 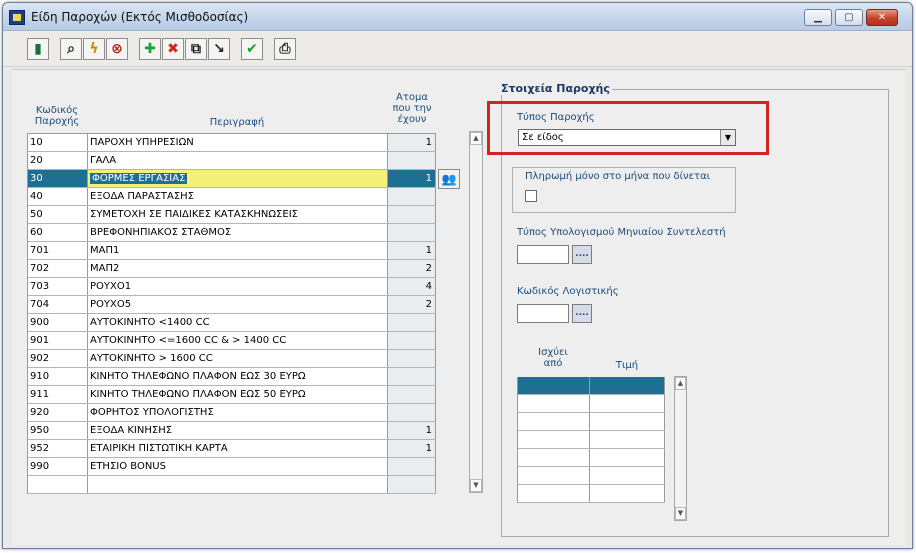 What do you see at coordinates (232, 233) in the screenshot?
I see `table-row: 60 ΒΡΕΦΟΝΗΠΙΑΚΟΣ ΣΤΑΘΜΟΣ` at bounding box center [232, 233].